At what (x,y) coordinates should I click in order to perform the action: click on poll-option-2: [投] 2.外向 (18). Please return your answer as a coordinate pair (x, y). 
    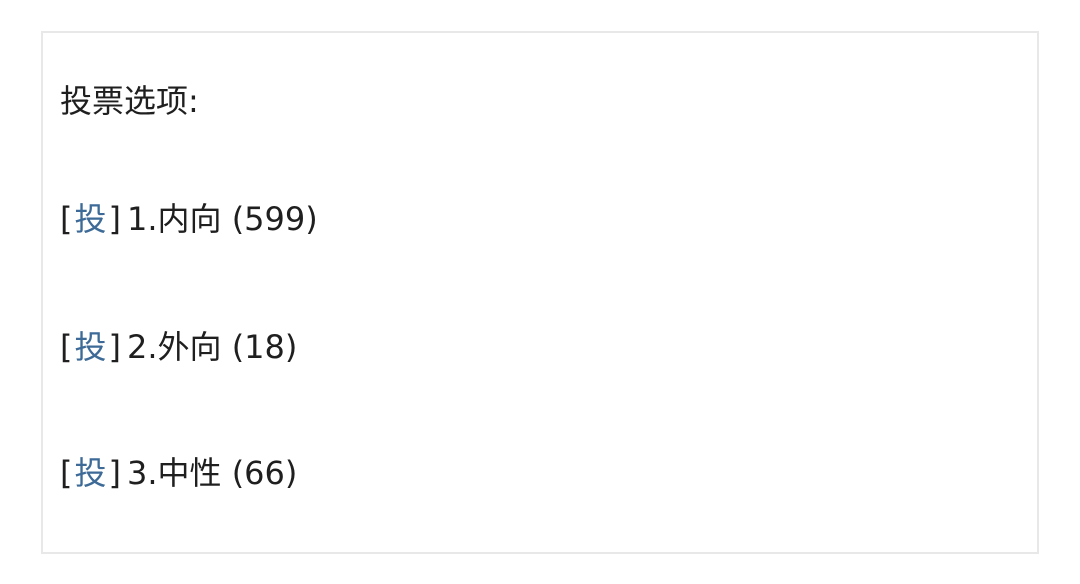
    Looking at the image, I should click on (178, 347).